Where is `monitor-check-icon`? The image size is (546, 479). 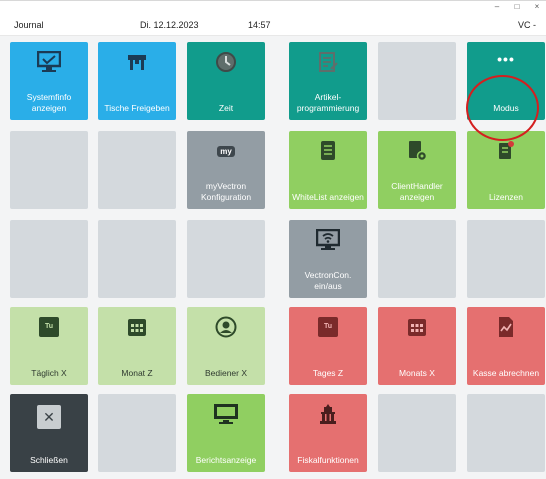
monitor-check-icon is located at coordinates (49, 62).